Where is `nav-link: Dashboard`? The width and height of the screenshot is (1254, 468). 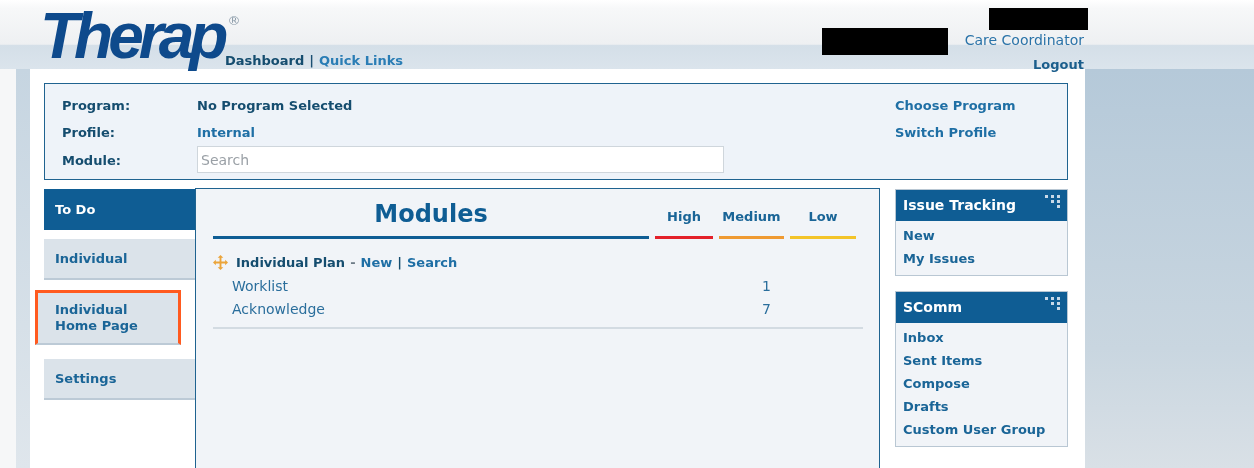
nav-link: Dashboard is located at coordinates (265, 61).